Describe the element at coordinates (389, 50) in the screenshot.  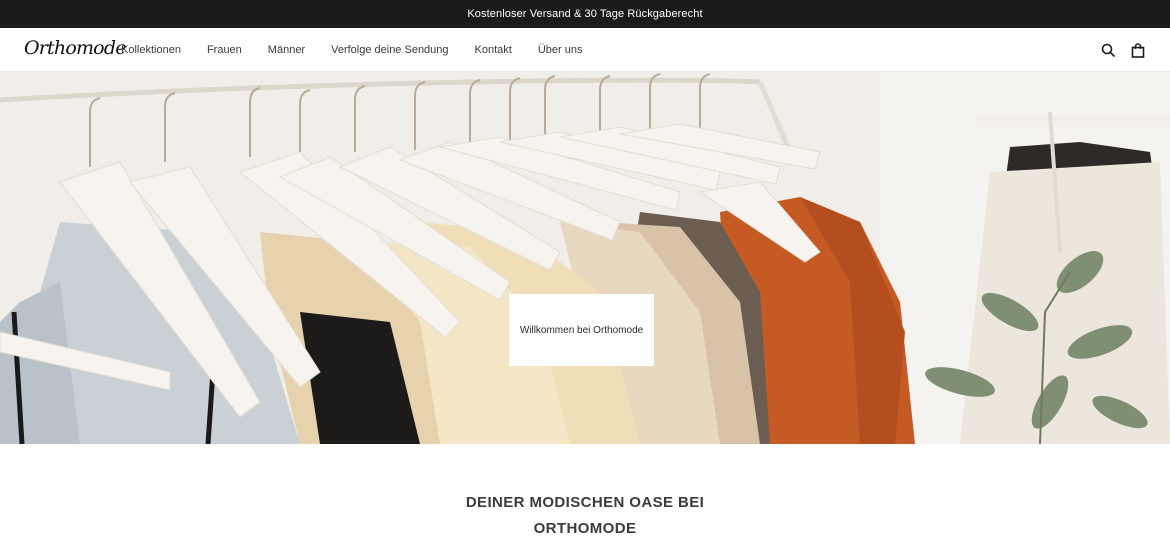
I see `nav-item-sendung: Verfolge deine Sendung` at that location.